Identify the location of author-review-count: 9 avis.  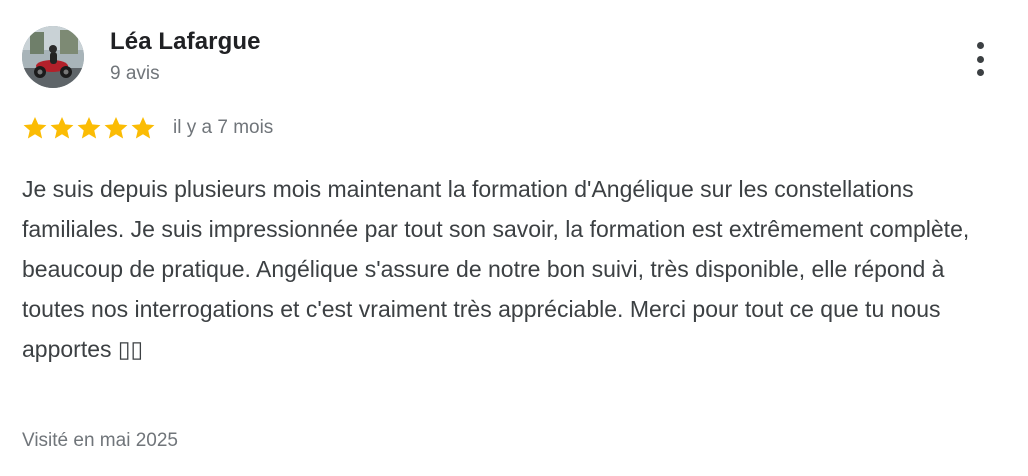
(135, 73).